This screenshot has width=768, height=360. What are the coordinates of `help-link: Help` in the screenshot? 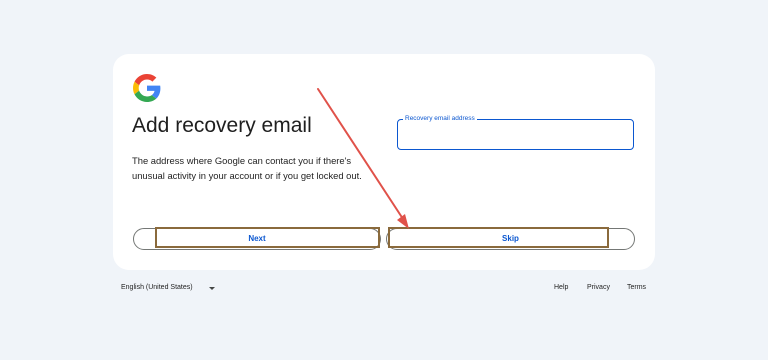 It's located at (561, 288).